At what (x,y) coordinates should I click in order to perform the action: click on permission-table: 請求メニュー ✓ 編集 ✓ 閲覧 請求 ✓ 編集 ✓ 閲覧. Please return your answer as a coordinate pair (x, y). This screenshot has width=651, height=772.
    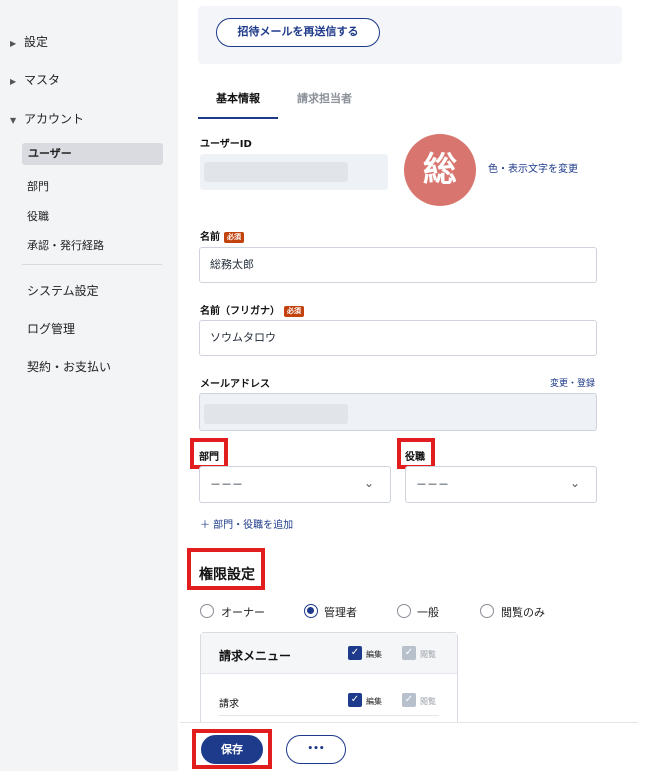
    Looking at the image, I should click on (329, 683).